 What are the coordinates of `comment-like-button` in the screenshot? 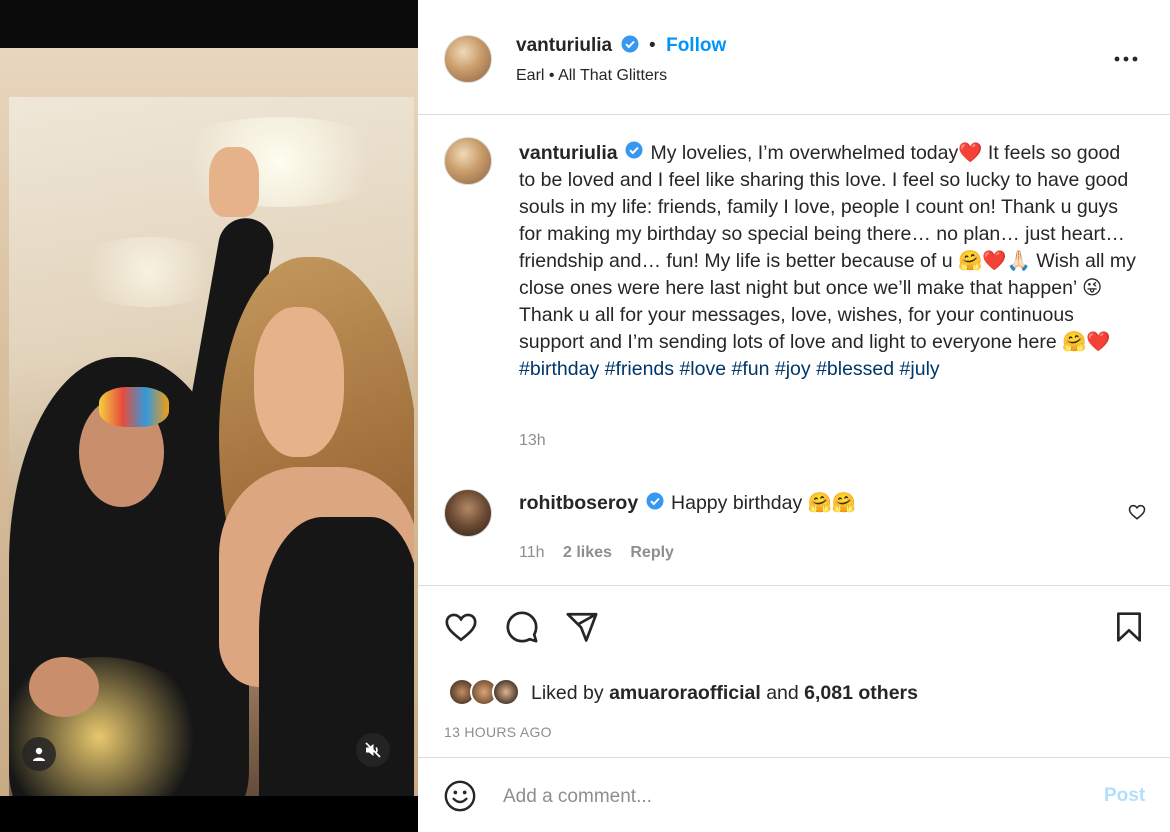 It's located at (1137, 512).